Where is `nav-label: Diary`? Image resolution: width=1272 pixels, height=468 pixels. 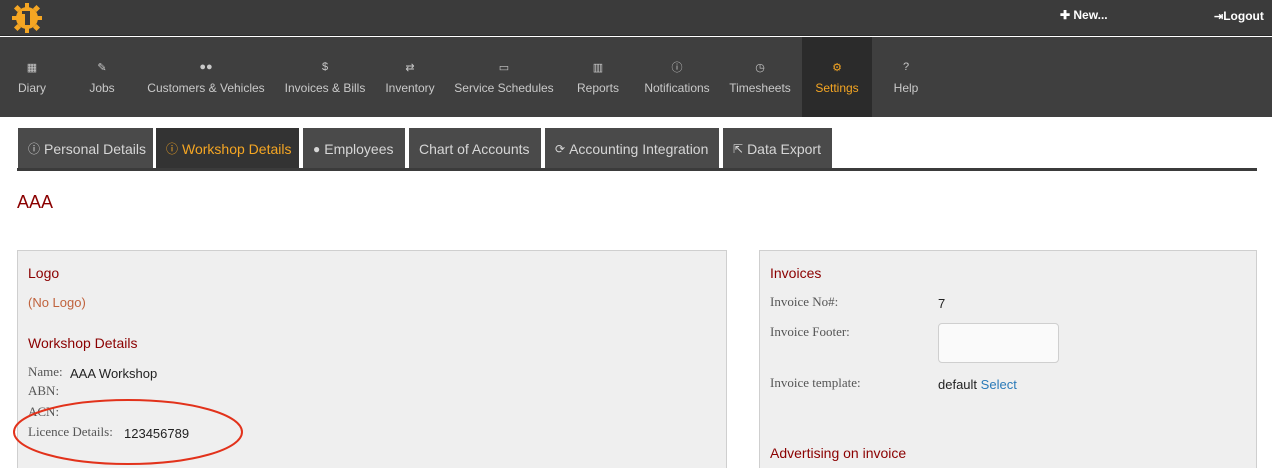
nav-label: Diary is located at coordinates (31, 88).